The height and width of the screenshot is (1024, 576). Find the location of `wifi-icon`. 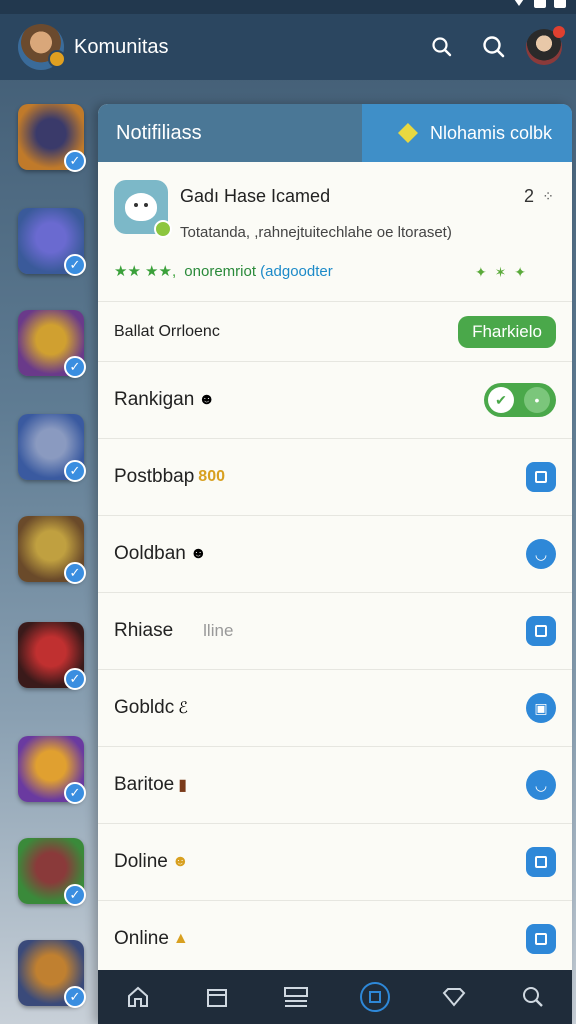

wifi-icon is located at coordinates (540, 4).